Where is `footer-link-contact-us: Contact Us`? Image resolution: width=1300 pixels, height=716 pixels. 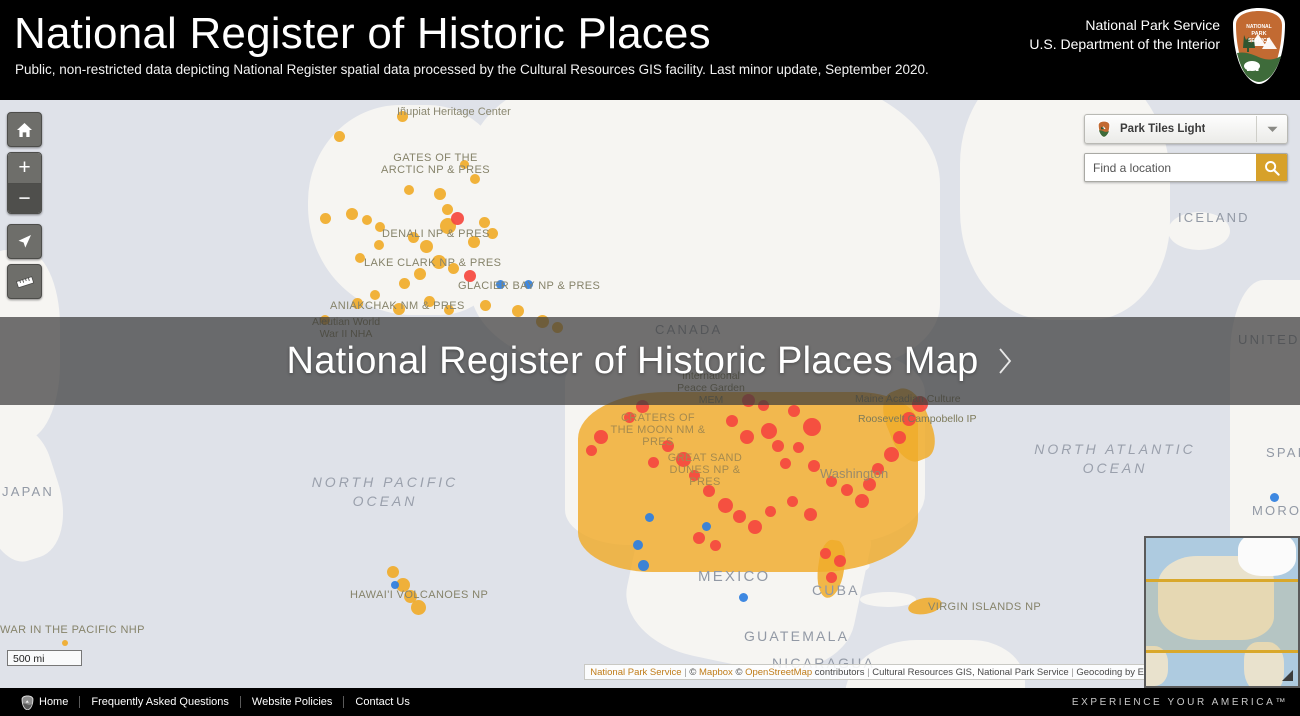
footer-link-contact-us: Contact Us is located at coordinates (382, 702).